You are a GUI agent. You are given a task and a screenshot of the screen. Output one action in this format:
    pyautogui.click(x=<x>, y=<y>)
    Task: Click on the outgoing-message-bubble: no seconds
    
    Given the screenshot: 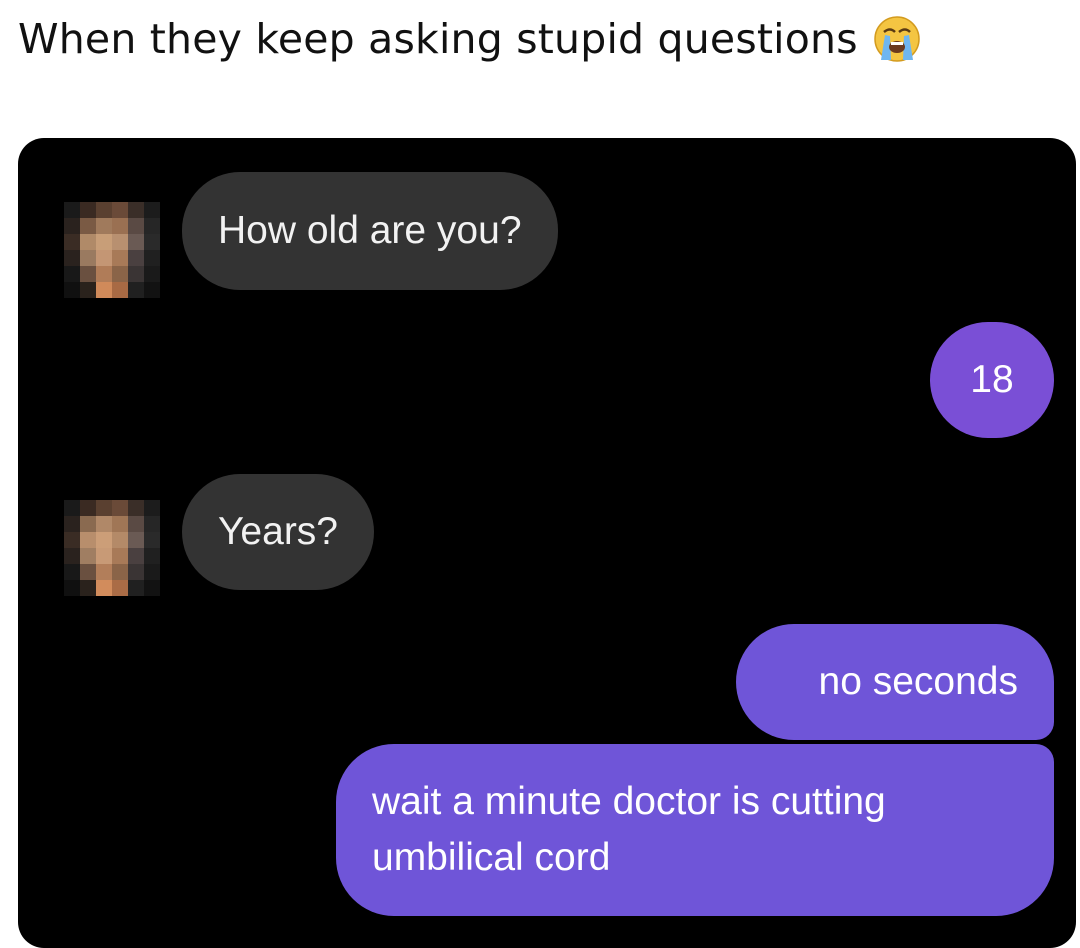 What is the action you would take?
    pyautogui.click(x=895, y=682)
    